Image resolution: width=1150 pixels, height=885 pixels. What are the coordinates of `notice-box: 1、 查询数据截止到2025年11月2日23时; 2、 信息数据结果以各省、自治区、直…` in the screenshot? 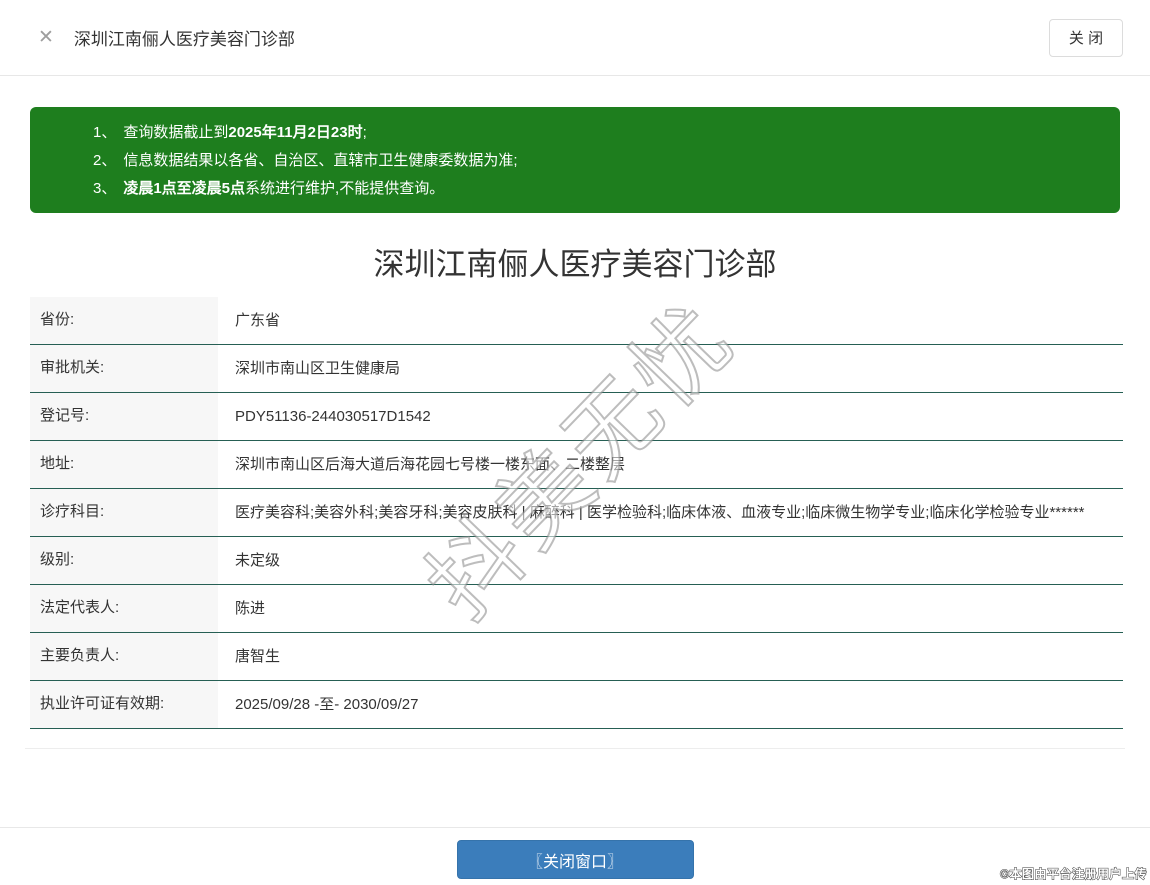 It's located at (575, 160).